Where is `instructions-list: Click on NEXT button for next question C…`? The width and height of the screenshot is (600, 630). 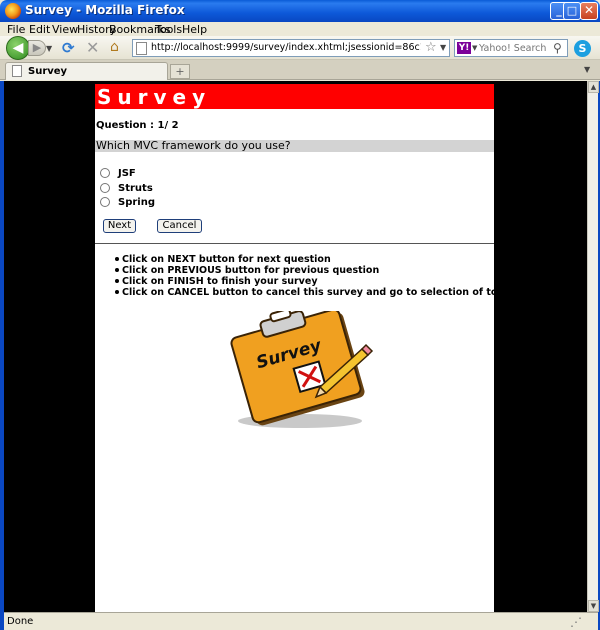 instructions-list: Click on NEXT button for next question C… is located at coordinates (314, 276).